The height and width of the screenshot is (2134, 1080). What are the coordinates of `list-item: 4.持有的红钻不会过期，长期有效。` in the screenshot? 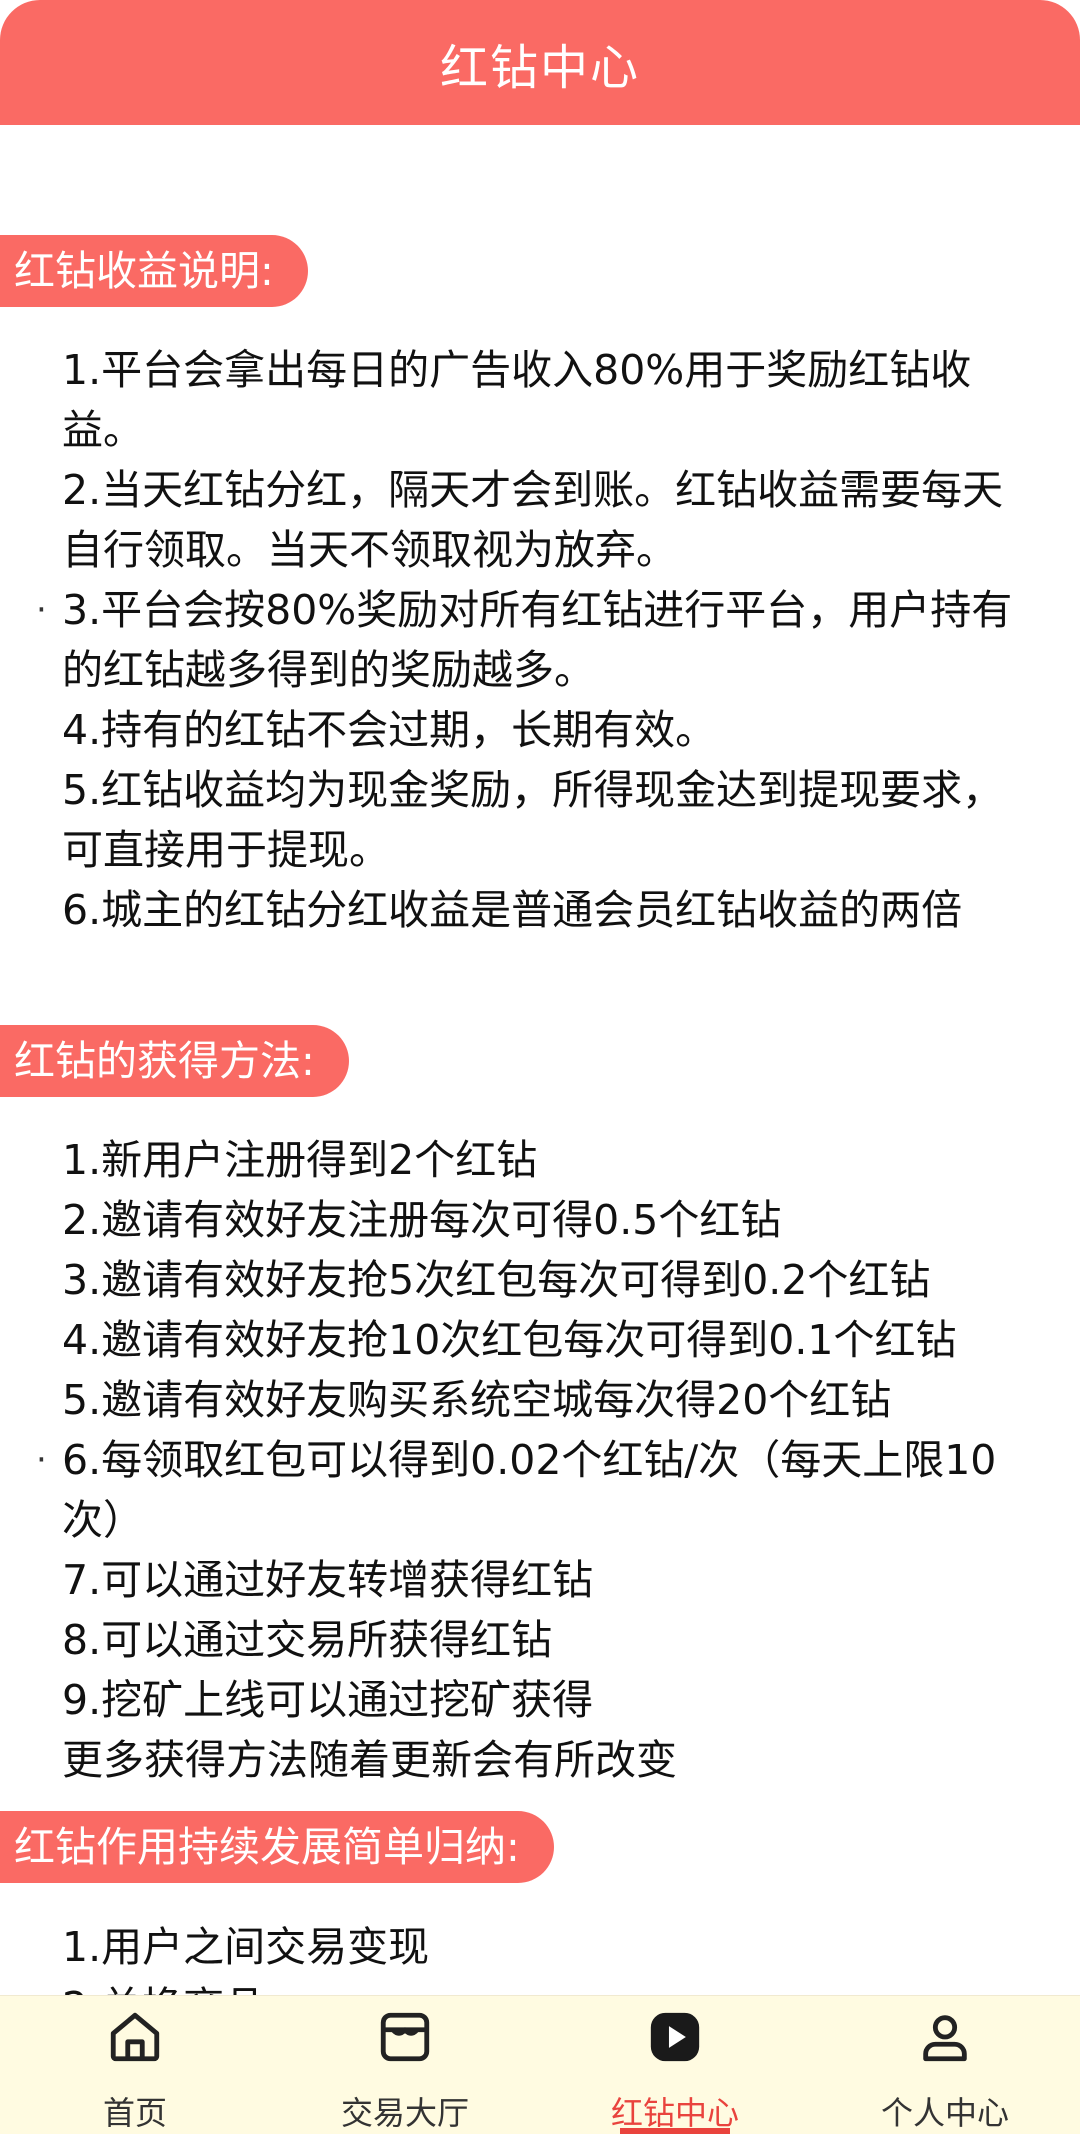 It's located at (389, 730).